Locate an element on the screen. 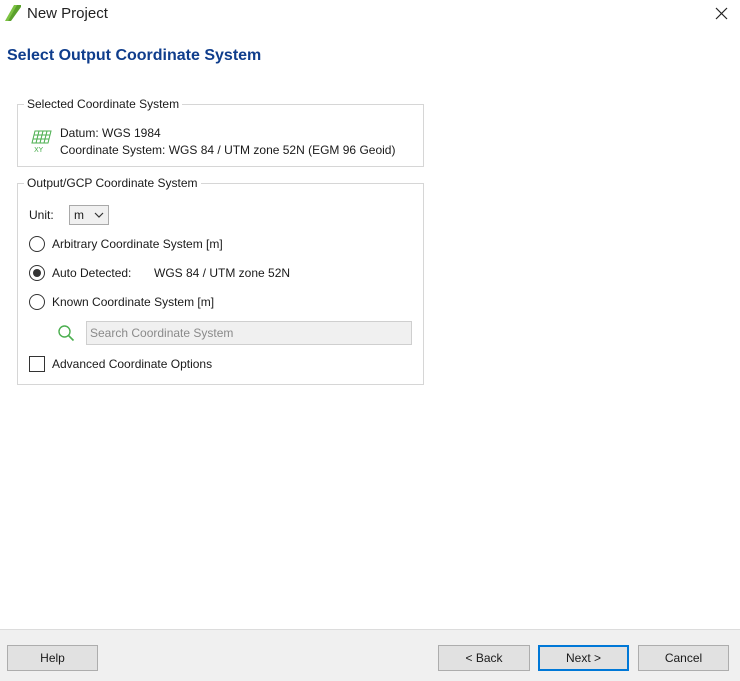 The height and width of the screenshot is (681, 740). coordinate-grid-icon: XY is located at coordinates (41, 141).